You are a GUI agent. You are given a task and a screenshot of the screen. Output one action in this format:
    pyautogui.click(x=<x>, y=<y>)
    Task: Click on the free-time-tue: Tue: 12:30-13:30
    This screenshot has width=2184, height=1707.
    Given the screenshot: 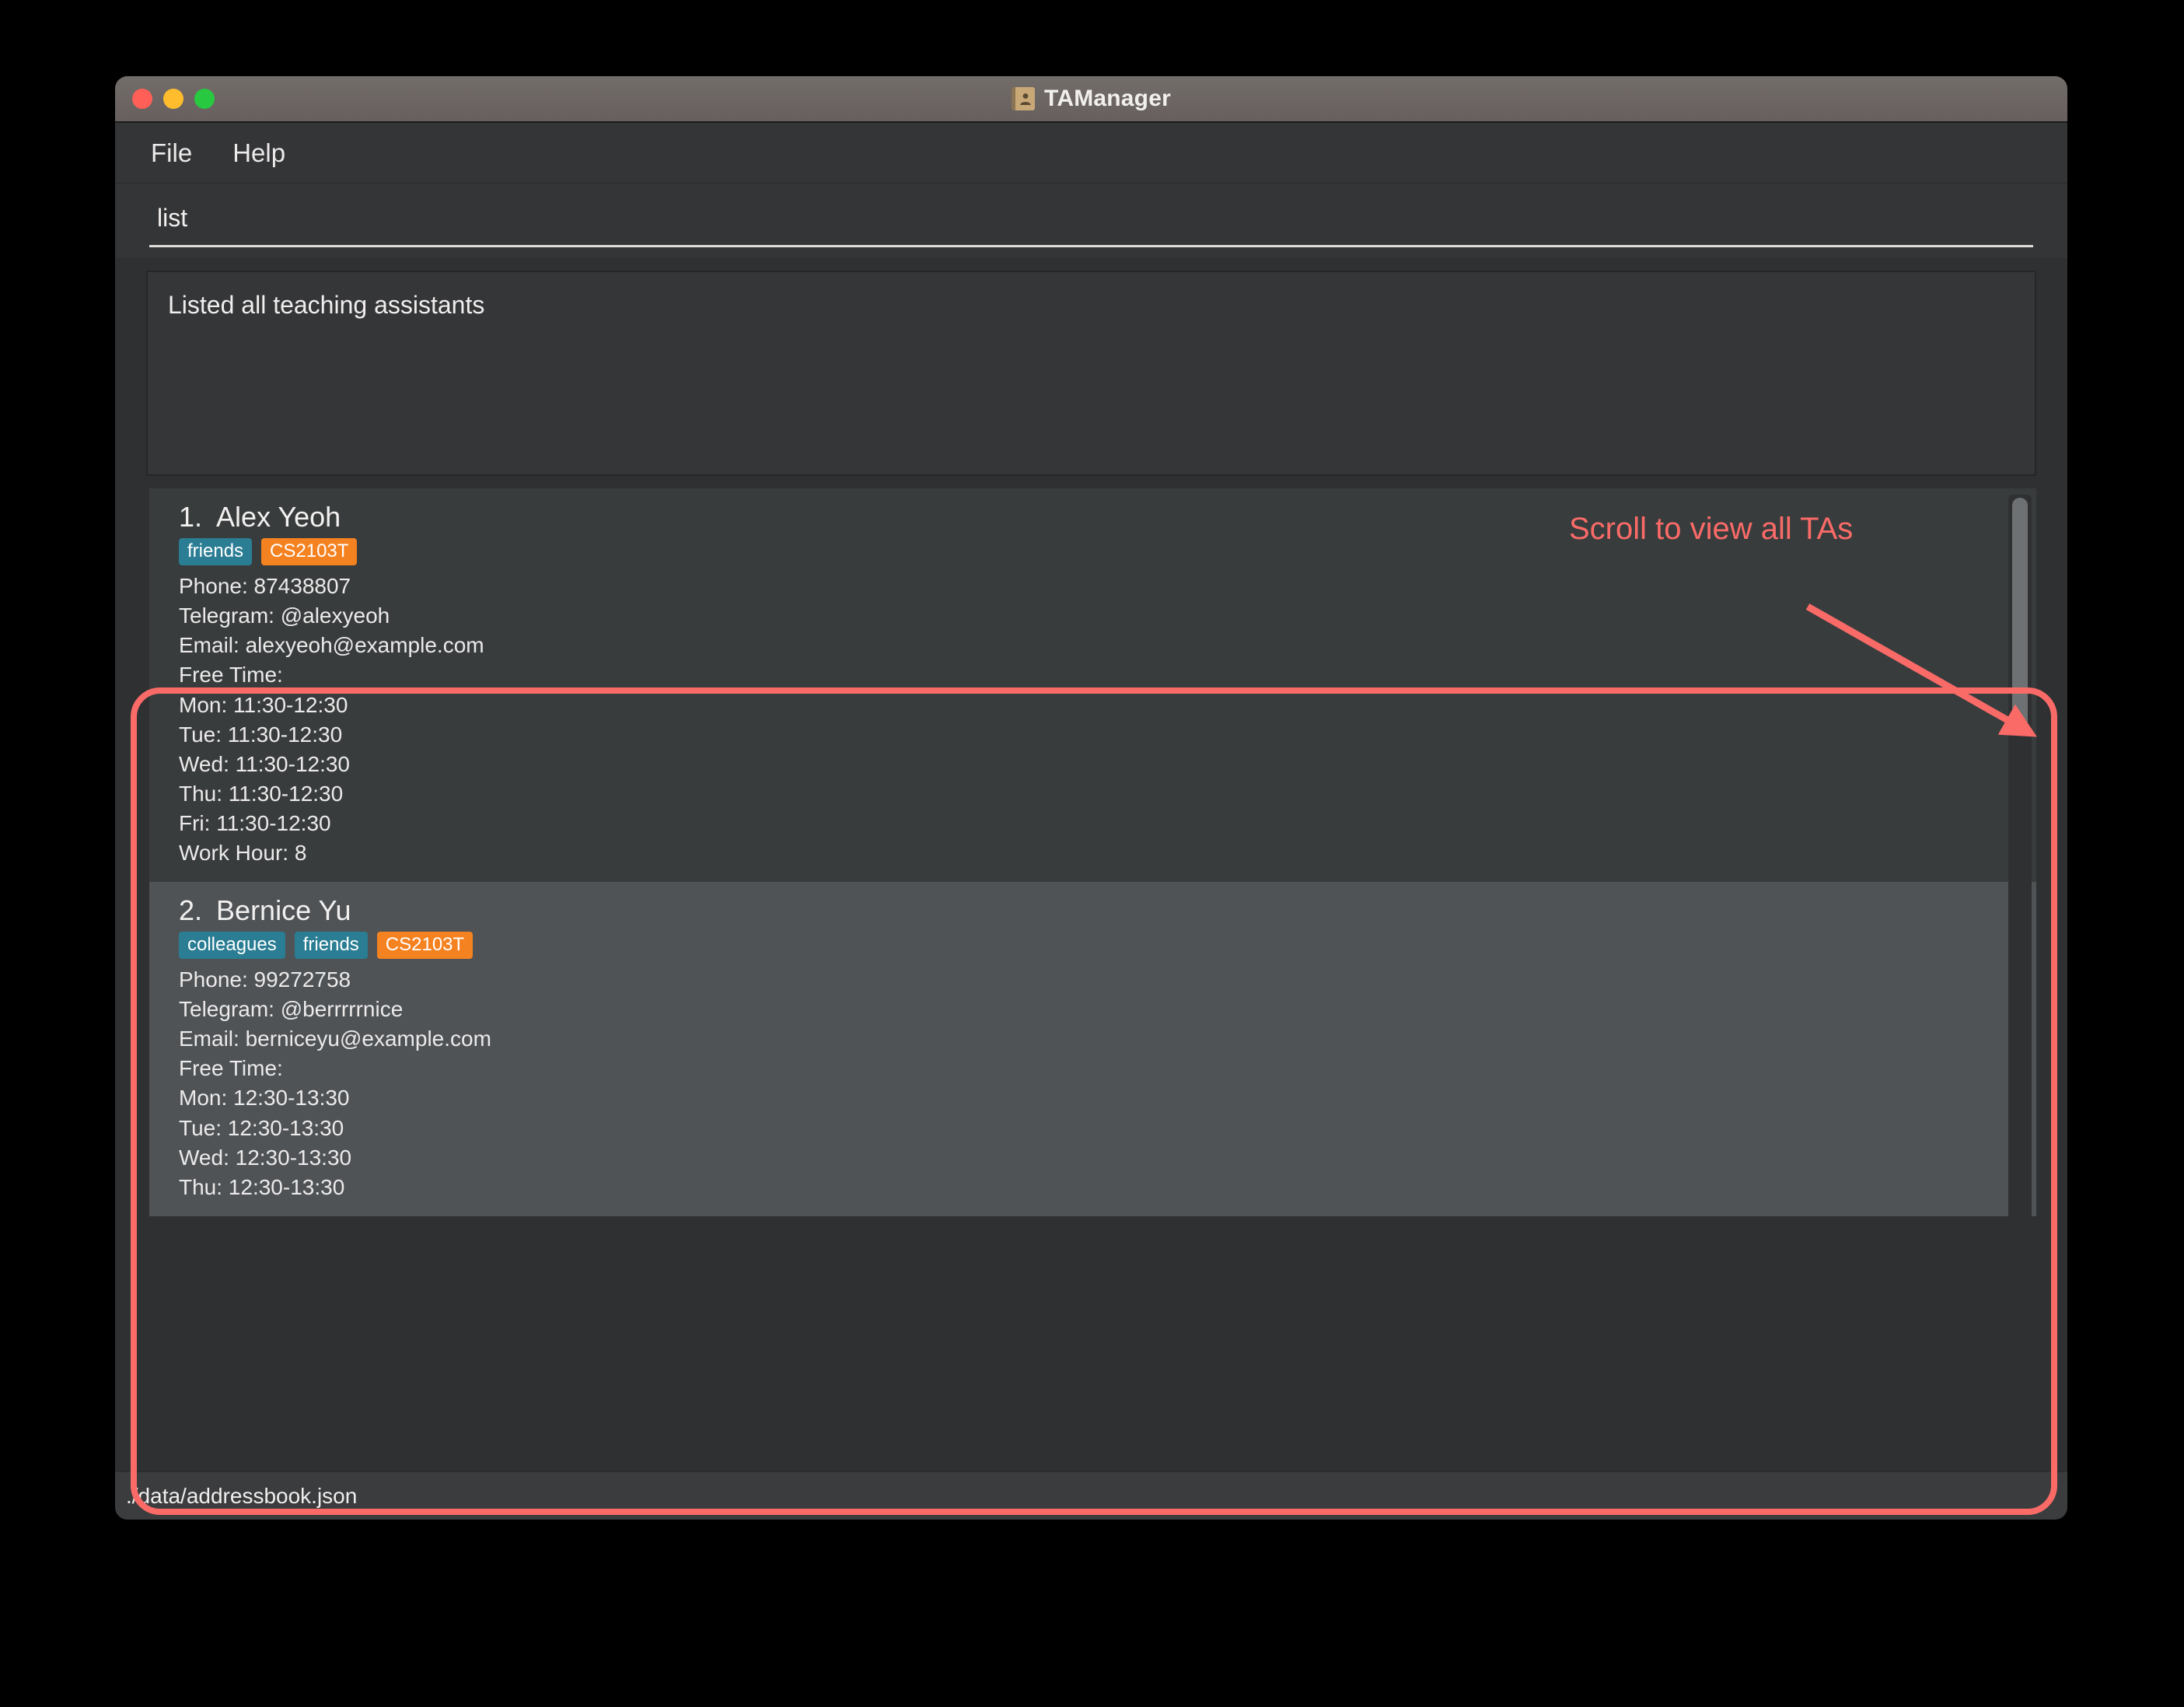 What is the action you would take?
    pyautogui.click(x=261, y=1127)
    